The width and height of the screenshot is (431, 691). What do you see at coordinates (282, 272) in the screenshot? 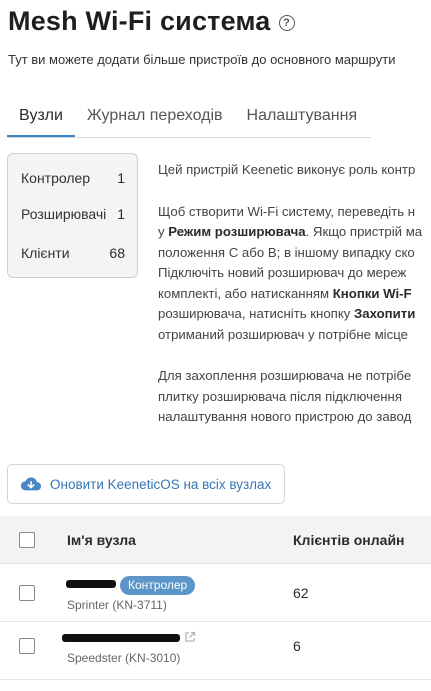
I see `desc-line: Підключіть новий розширювач до мереж` at bounding box center [282, 272].